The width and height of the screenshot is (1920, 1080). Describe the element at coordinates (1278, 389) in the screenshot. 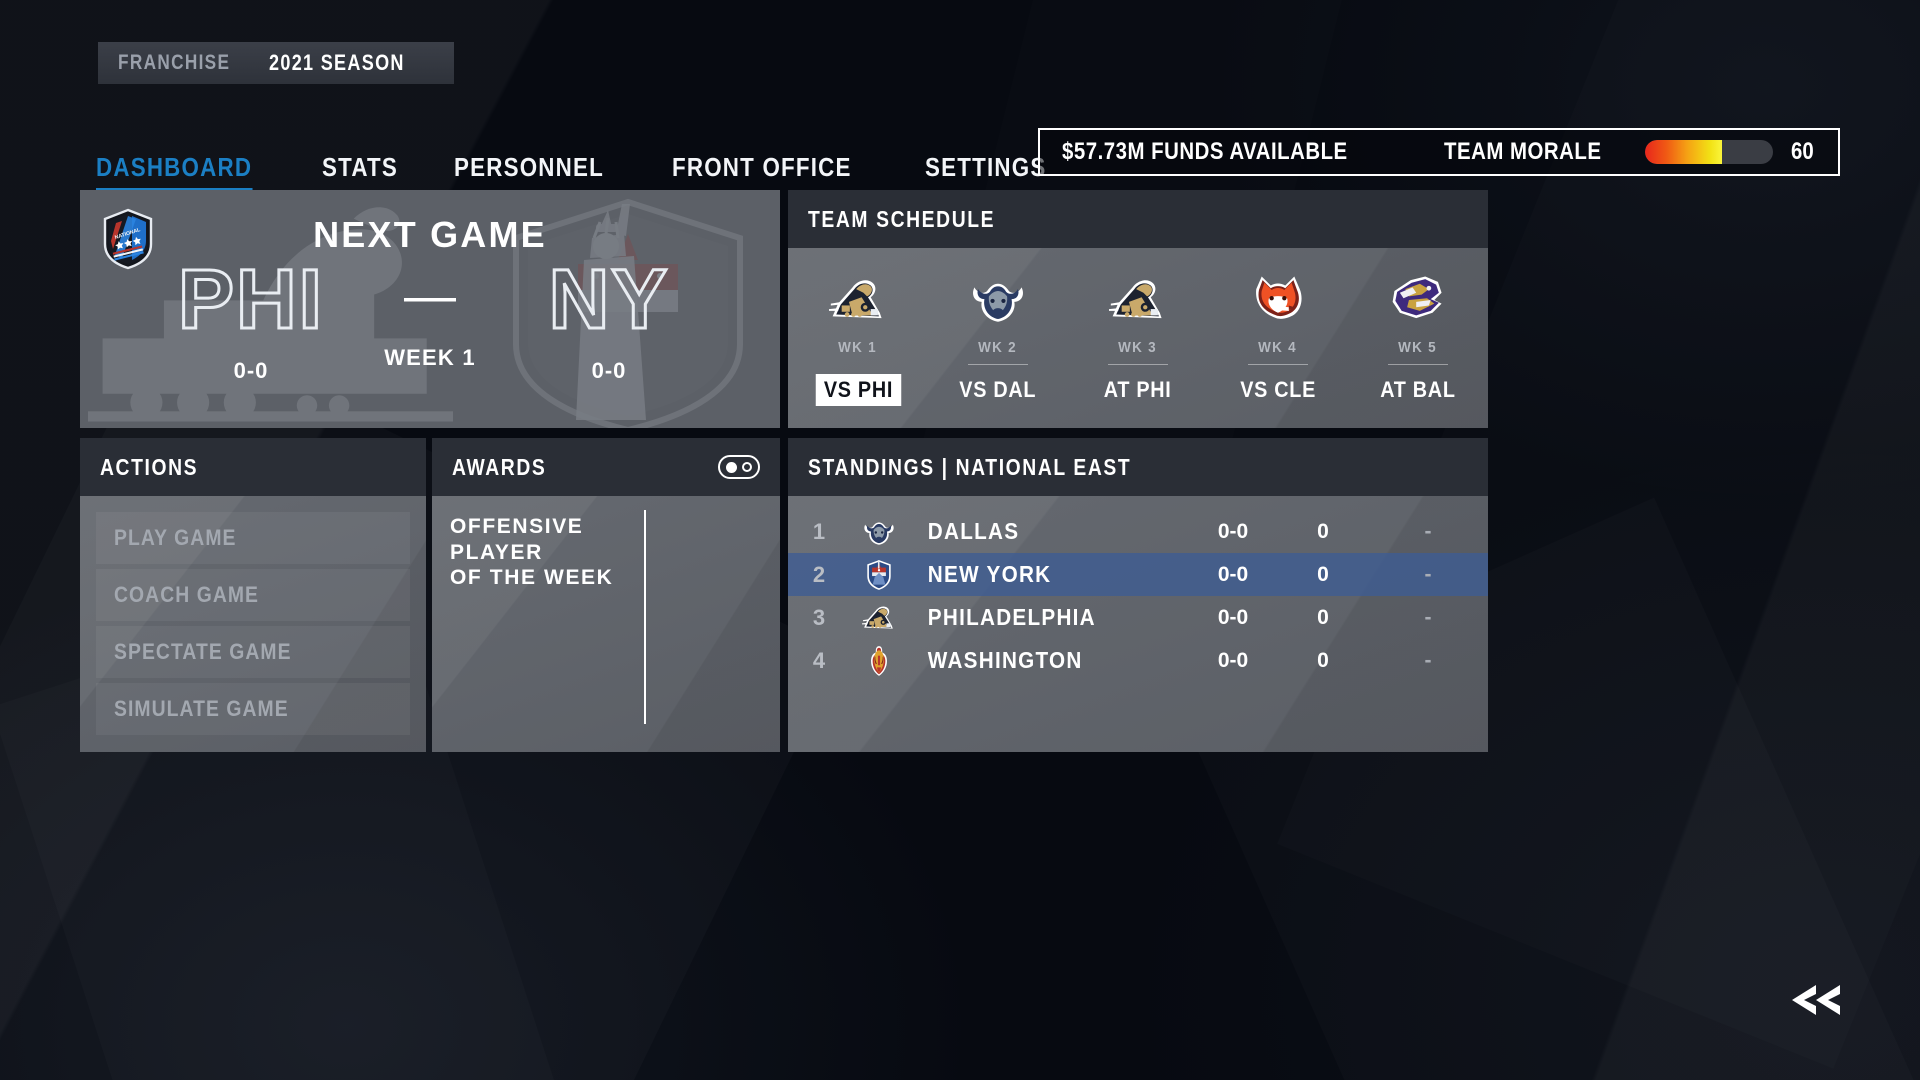

I see `schedule-opponent-label: VS CLE` at that location.